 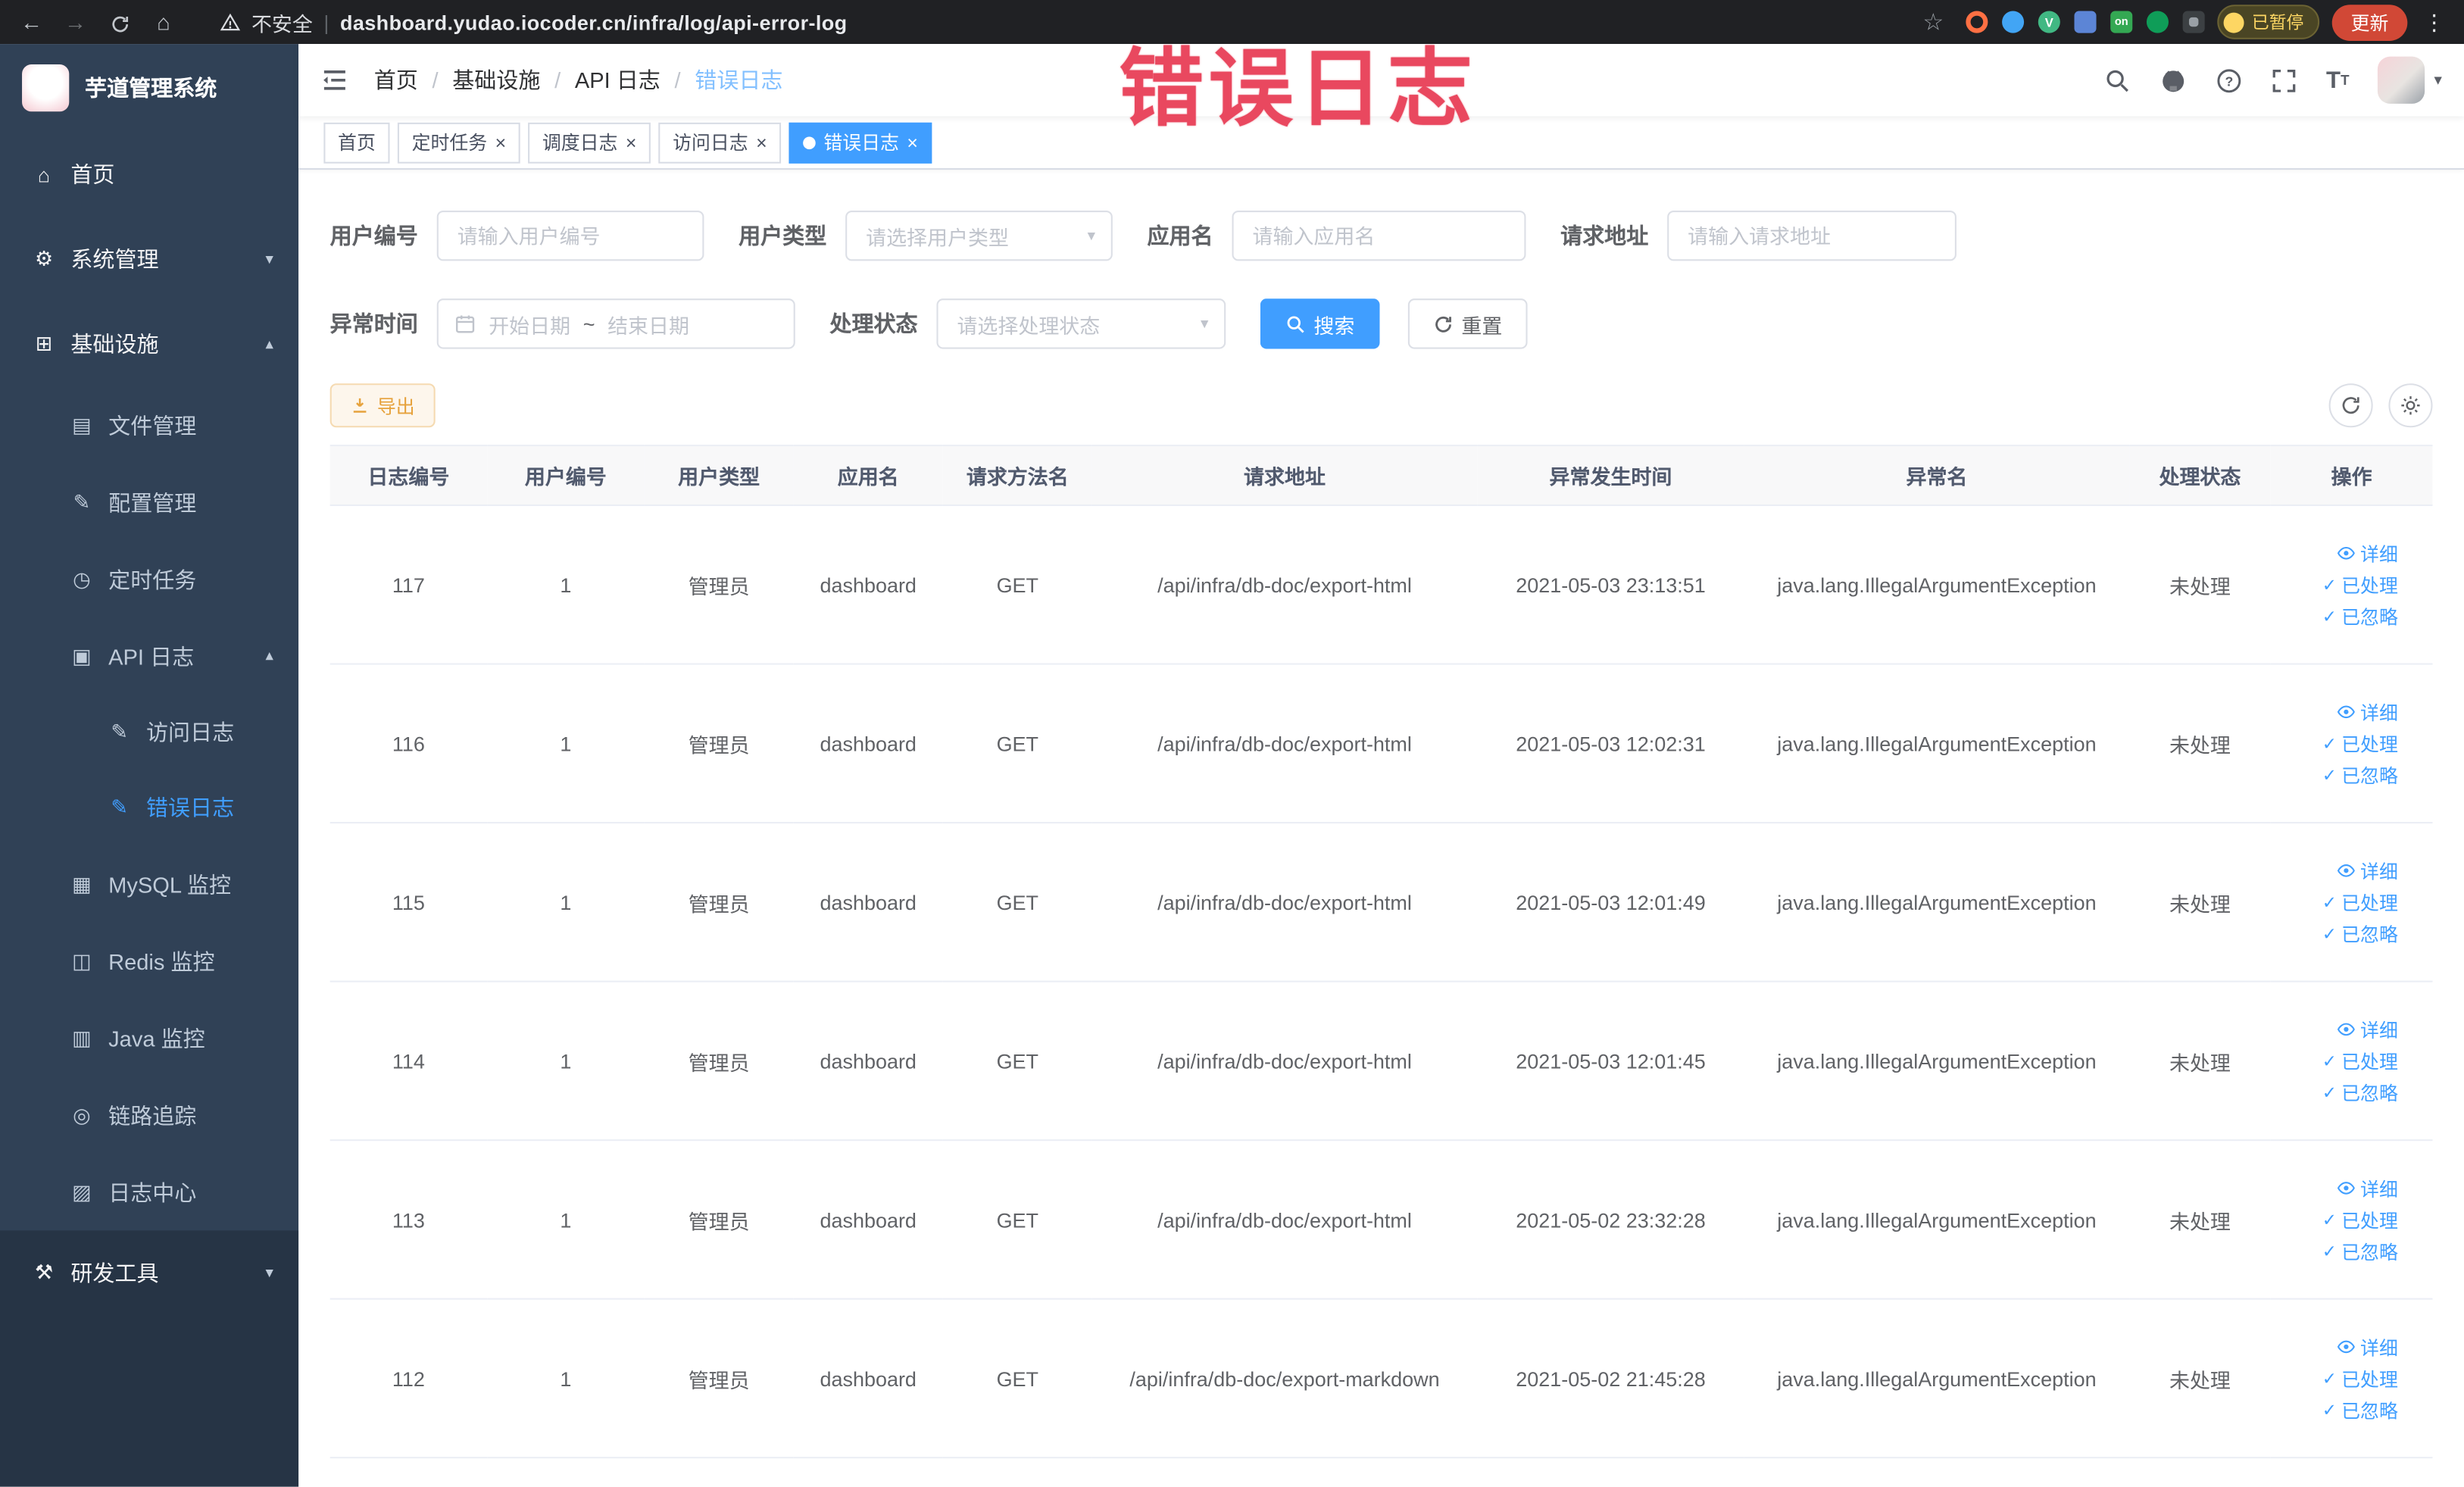 I want to click on sidebar-item-file-mgmt: ▤ 文件管理, so click(x=149, y=425).